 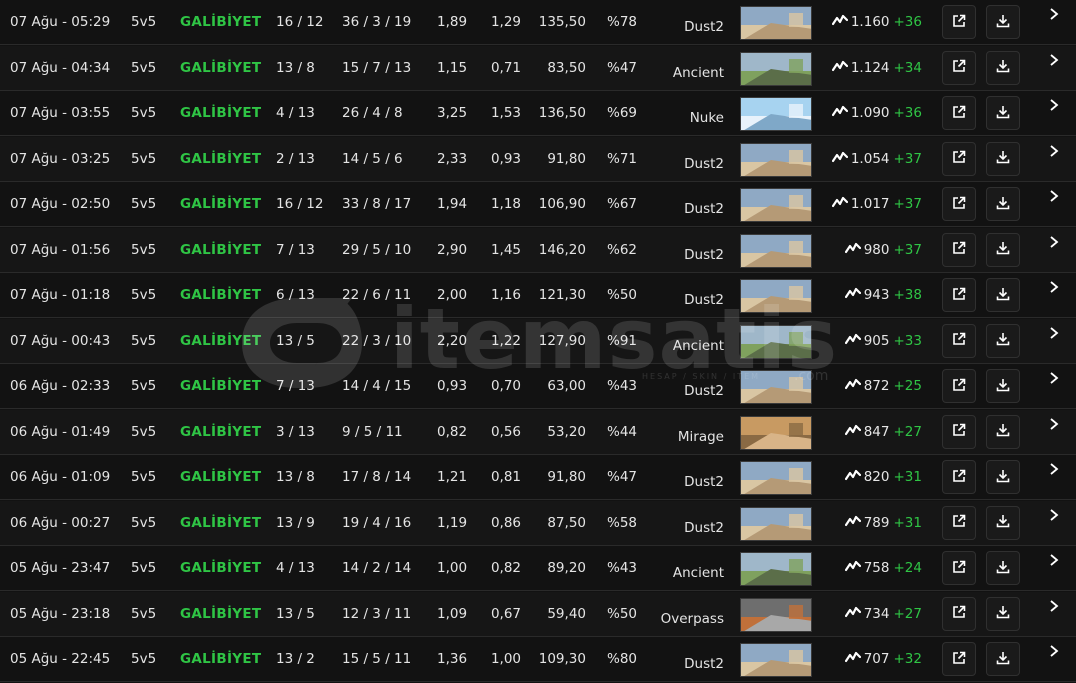 I want to click on match-damage: 146,20, so click(x=562, y=249).